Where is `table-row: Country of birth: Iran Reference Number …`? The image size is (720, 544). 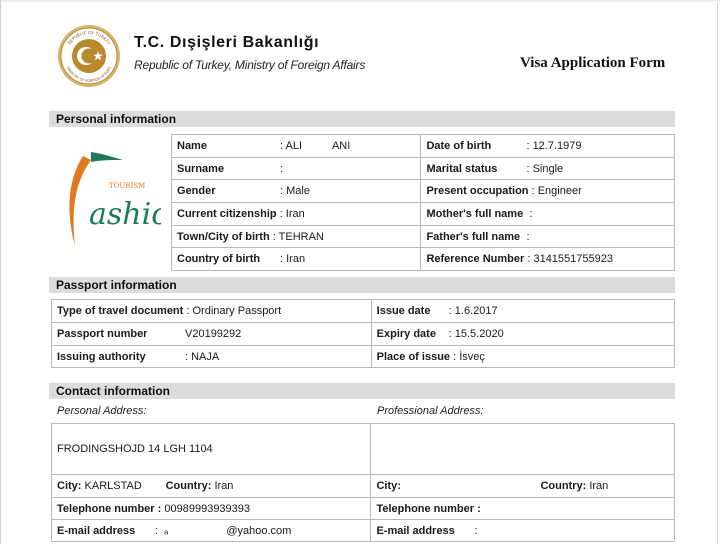
table-row: Country of birth: Iran Reference Number … is located at coordinates (422, 259).